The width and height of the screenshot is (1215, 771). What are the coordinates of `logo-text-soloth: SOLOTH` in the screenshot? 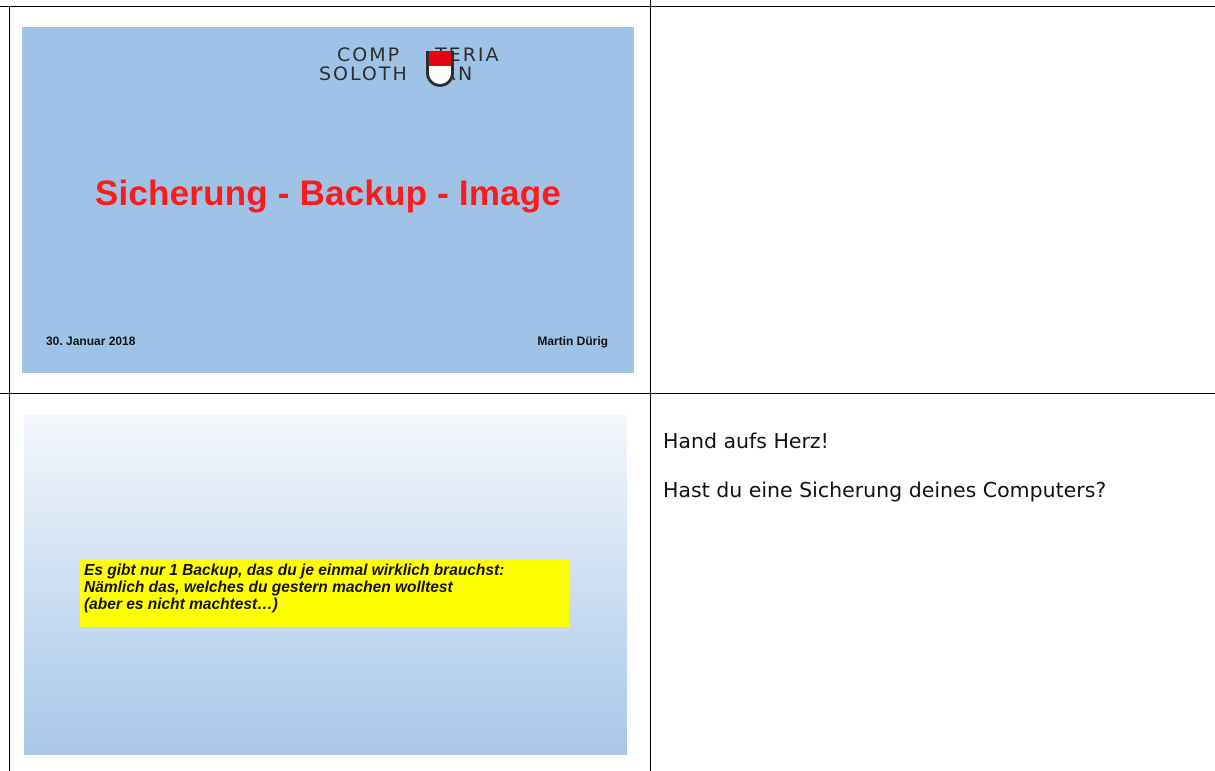 It's located at (364, 74).